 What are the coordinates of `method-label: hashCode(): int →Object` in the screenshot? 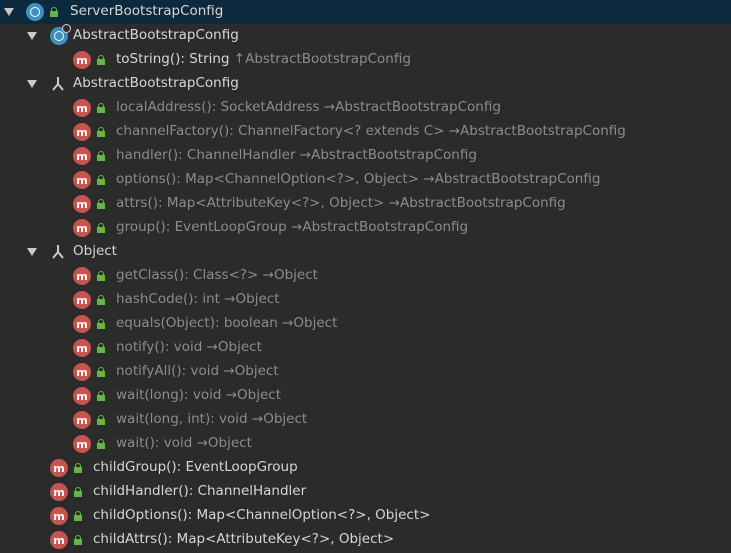 It's located at (198, 299).